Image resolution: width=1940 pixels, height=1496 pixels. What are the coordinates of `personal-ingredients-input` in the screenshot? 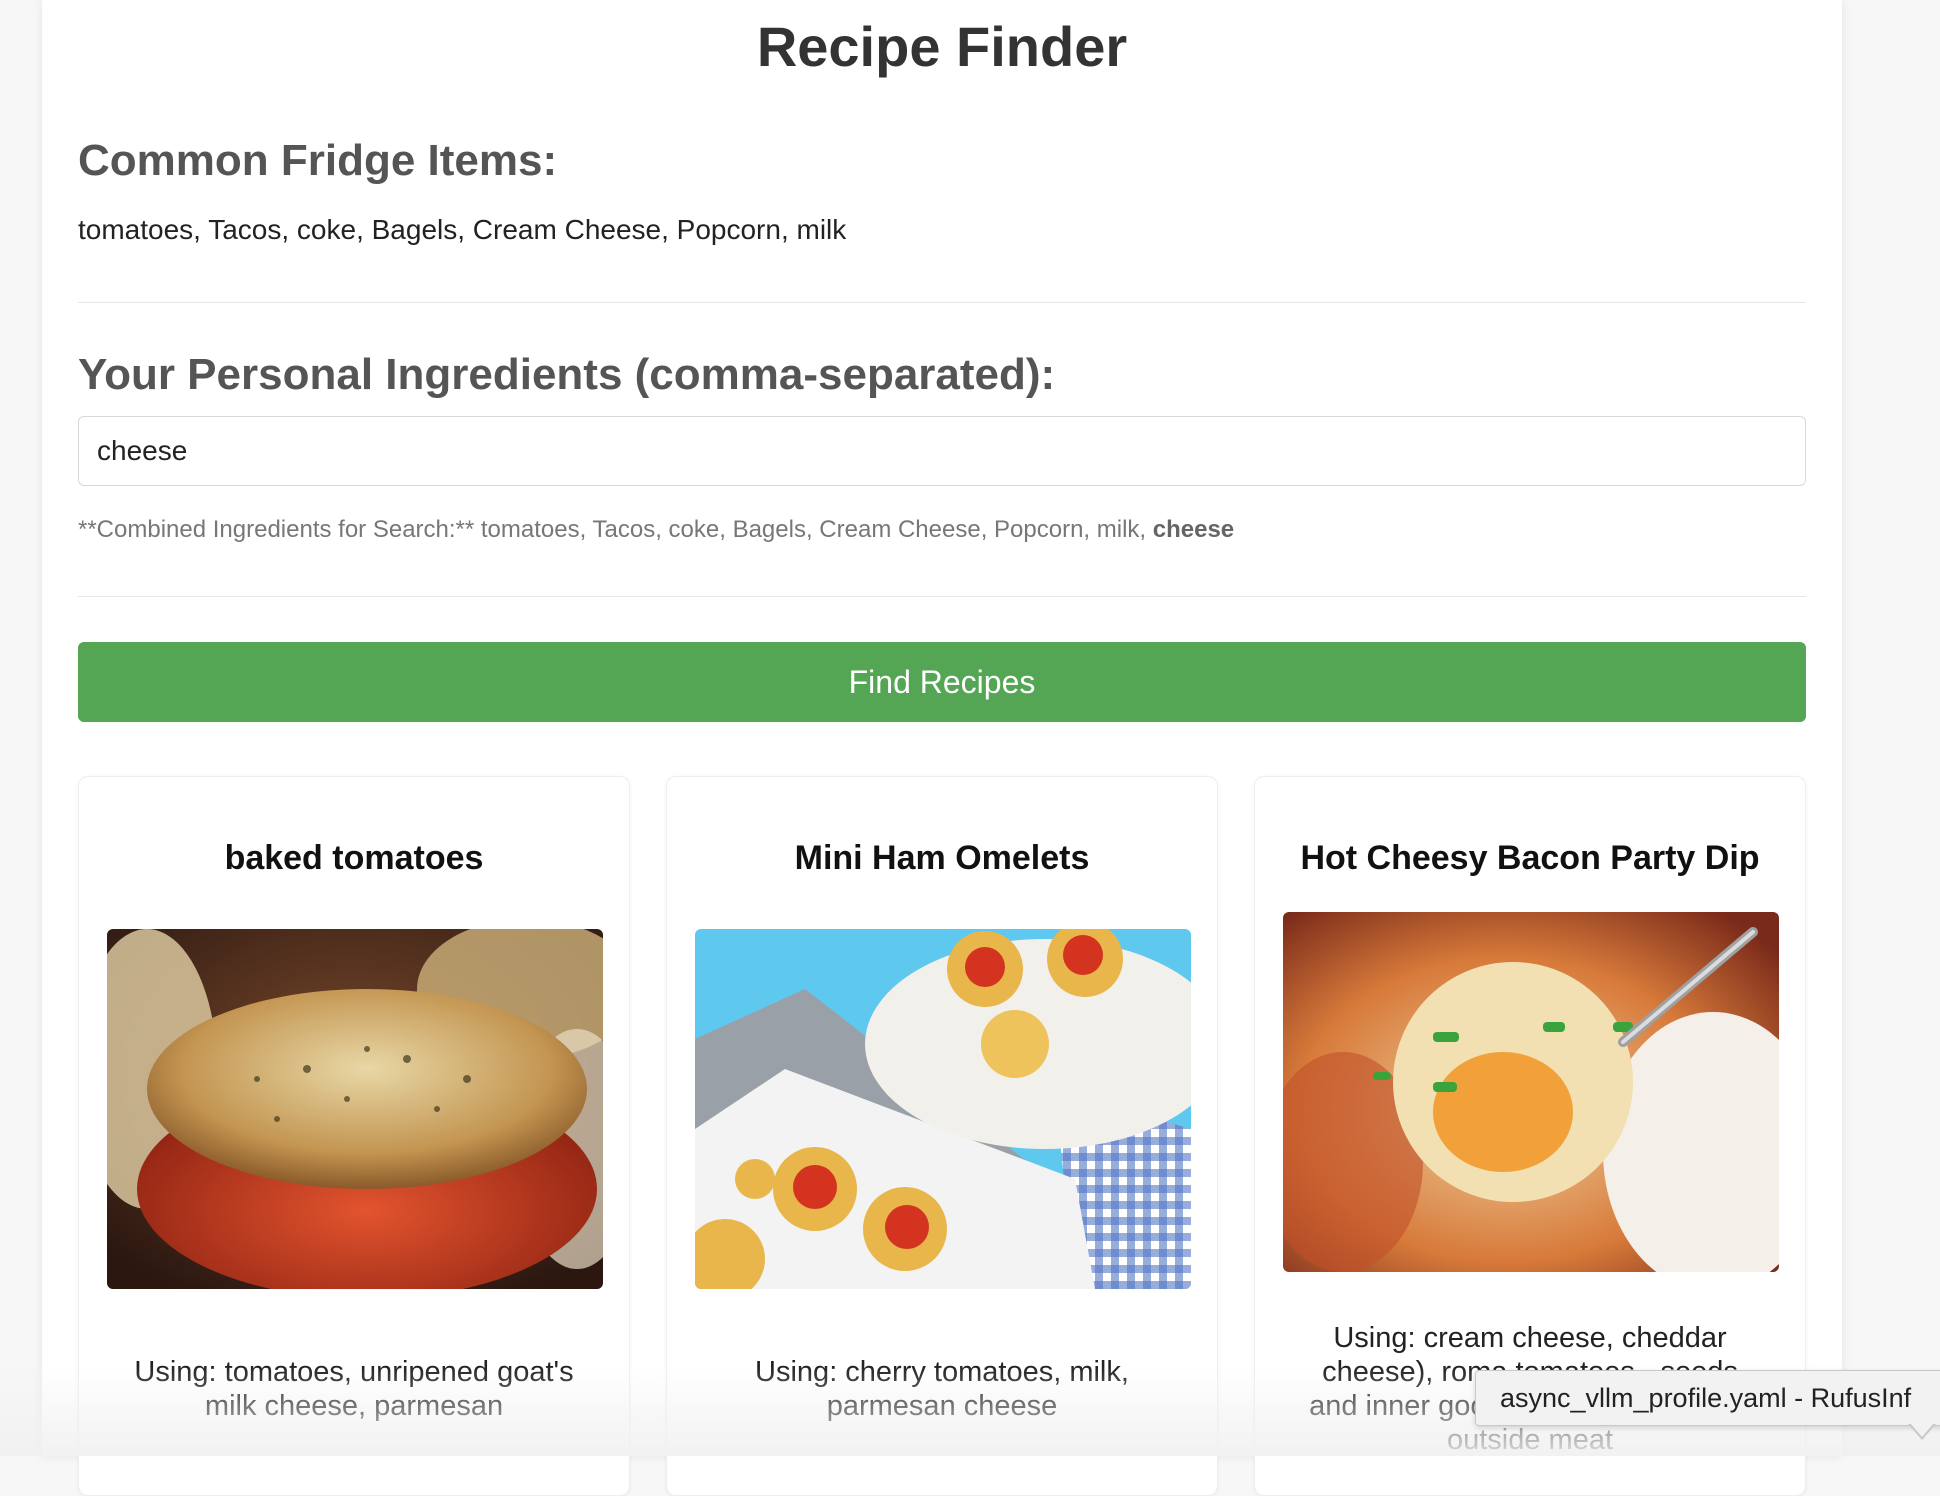 It's located at (942, 451).